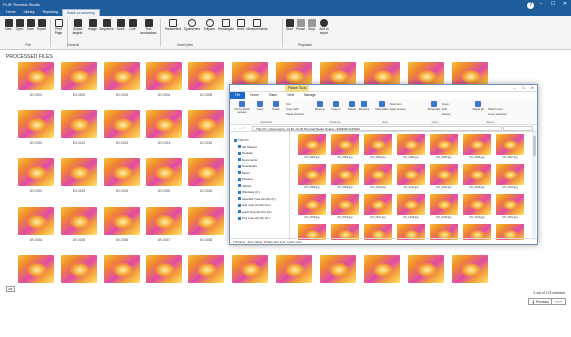 The width and height of the screenshot is (571, 337). Describe the element at coordinates (10, 289) in the screenshot. I see `view-options-dropdown: ⊞▾` at that location.